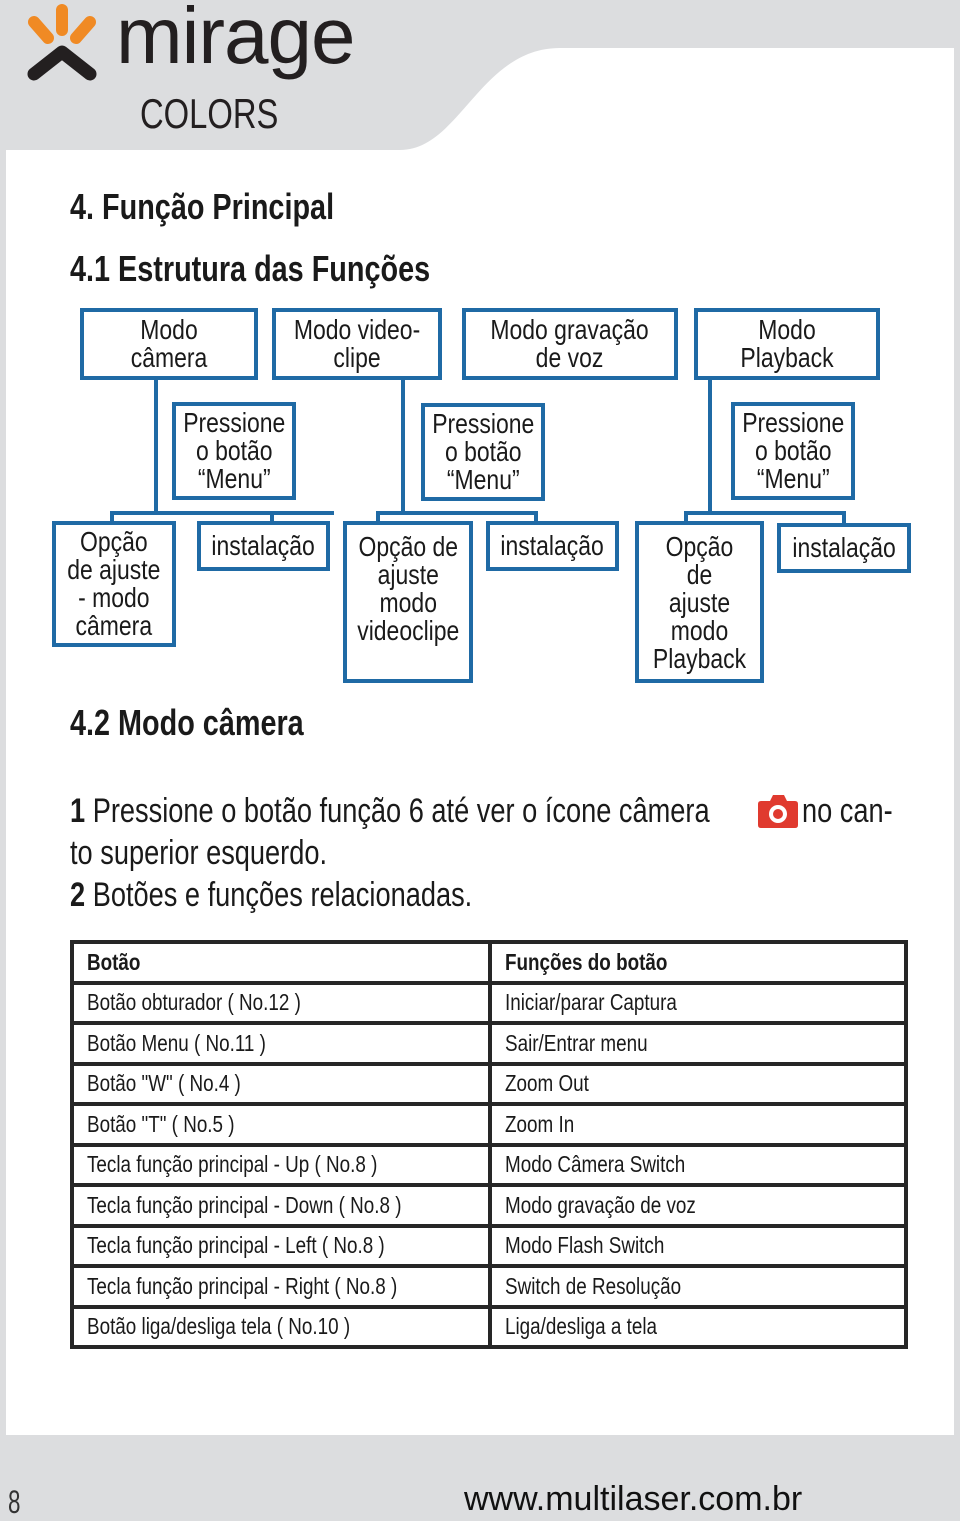  Describe the element at coordinates (698, 1164) in the screenshot. I see `function-cell: Modo Câmera Switch` at that location.